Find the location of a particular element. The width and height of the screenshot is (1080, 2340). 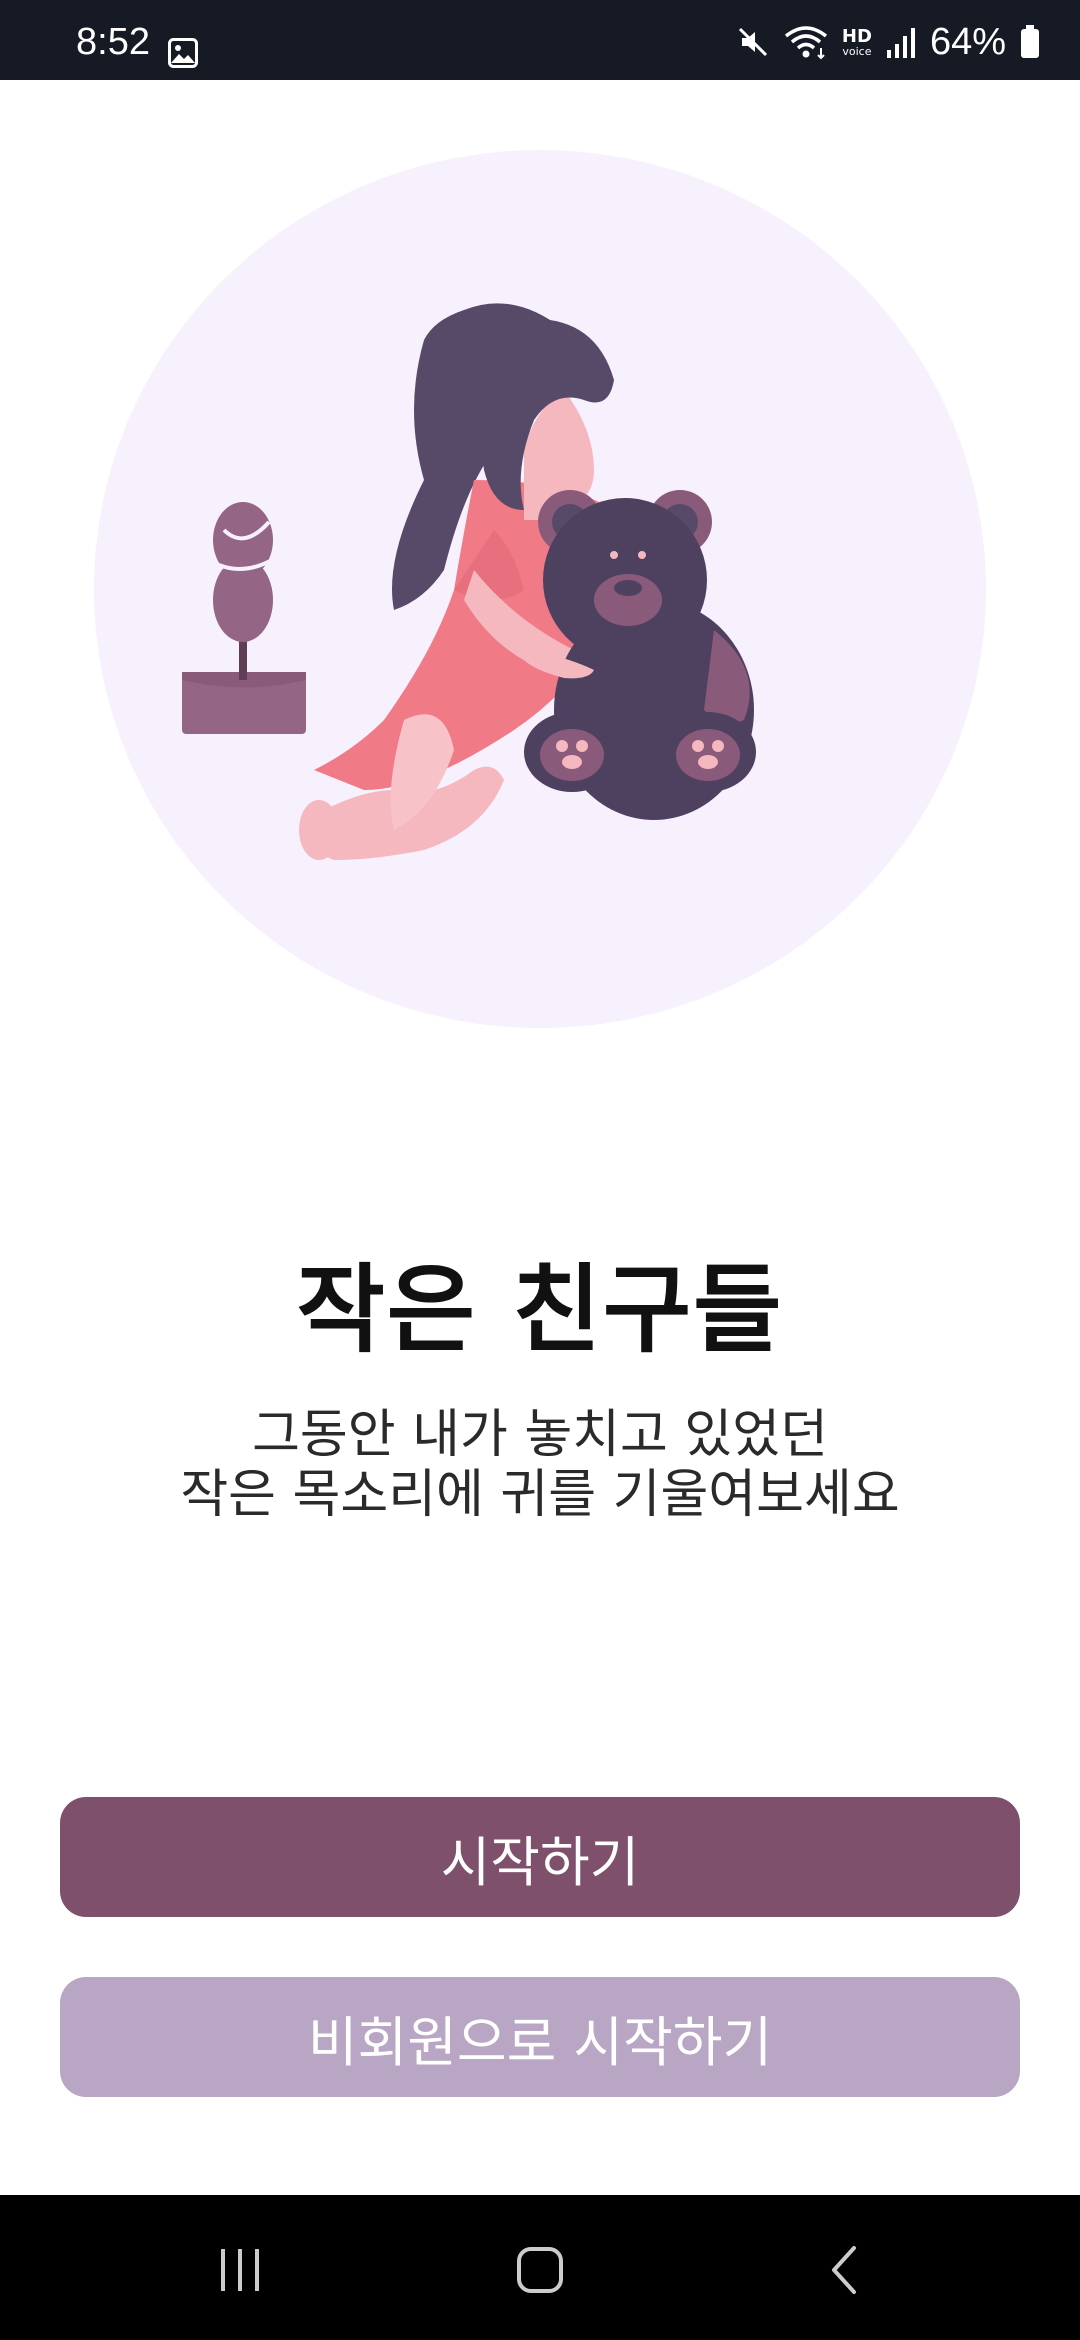

back-button is located at coordinates (845, 2270).